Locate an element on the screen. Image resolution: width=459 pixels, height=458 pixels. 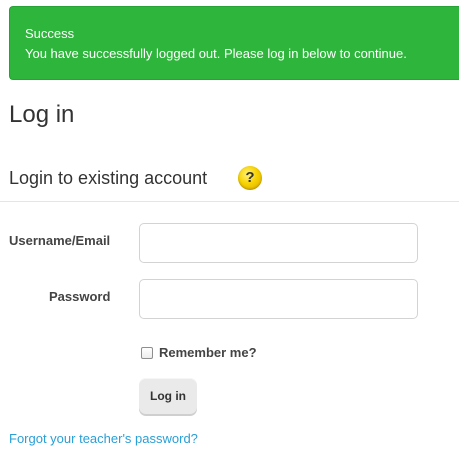
username-input is located at coordinates (278, 243).